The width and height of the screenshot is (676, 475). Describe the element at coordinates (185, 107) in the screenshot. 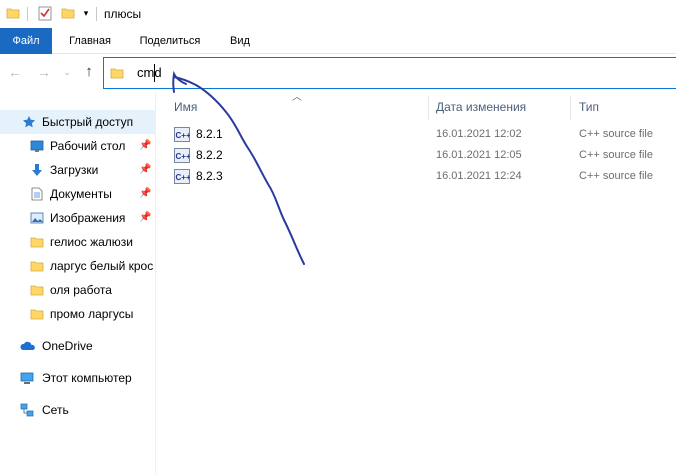

I see `column-header-name: Имя` at that location.